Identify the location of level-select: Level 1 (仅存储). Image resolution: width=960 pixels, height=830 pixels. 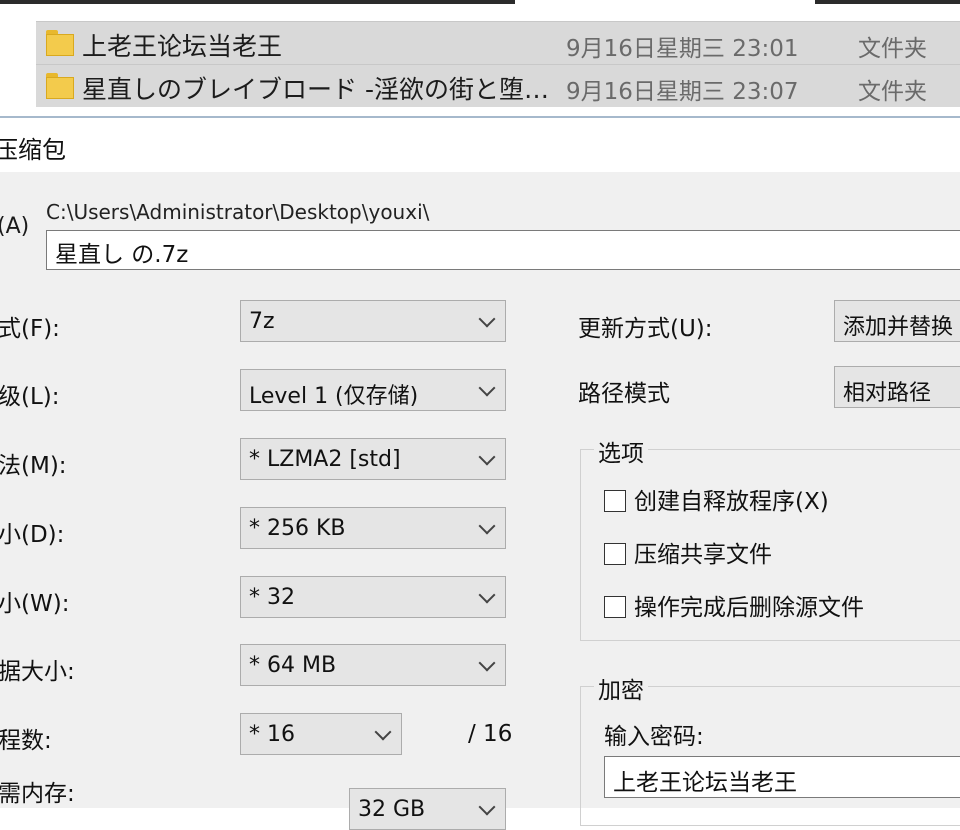
(373, 390).